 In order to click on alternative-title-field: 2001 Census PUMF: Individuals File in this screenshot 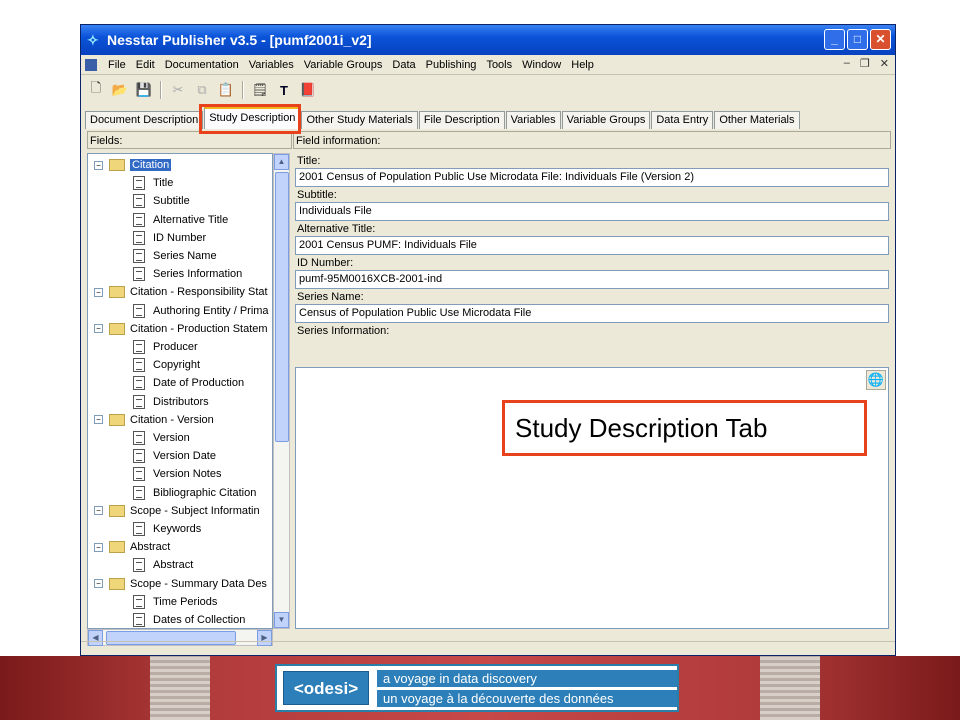, I will do `click(592, 245)`.